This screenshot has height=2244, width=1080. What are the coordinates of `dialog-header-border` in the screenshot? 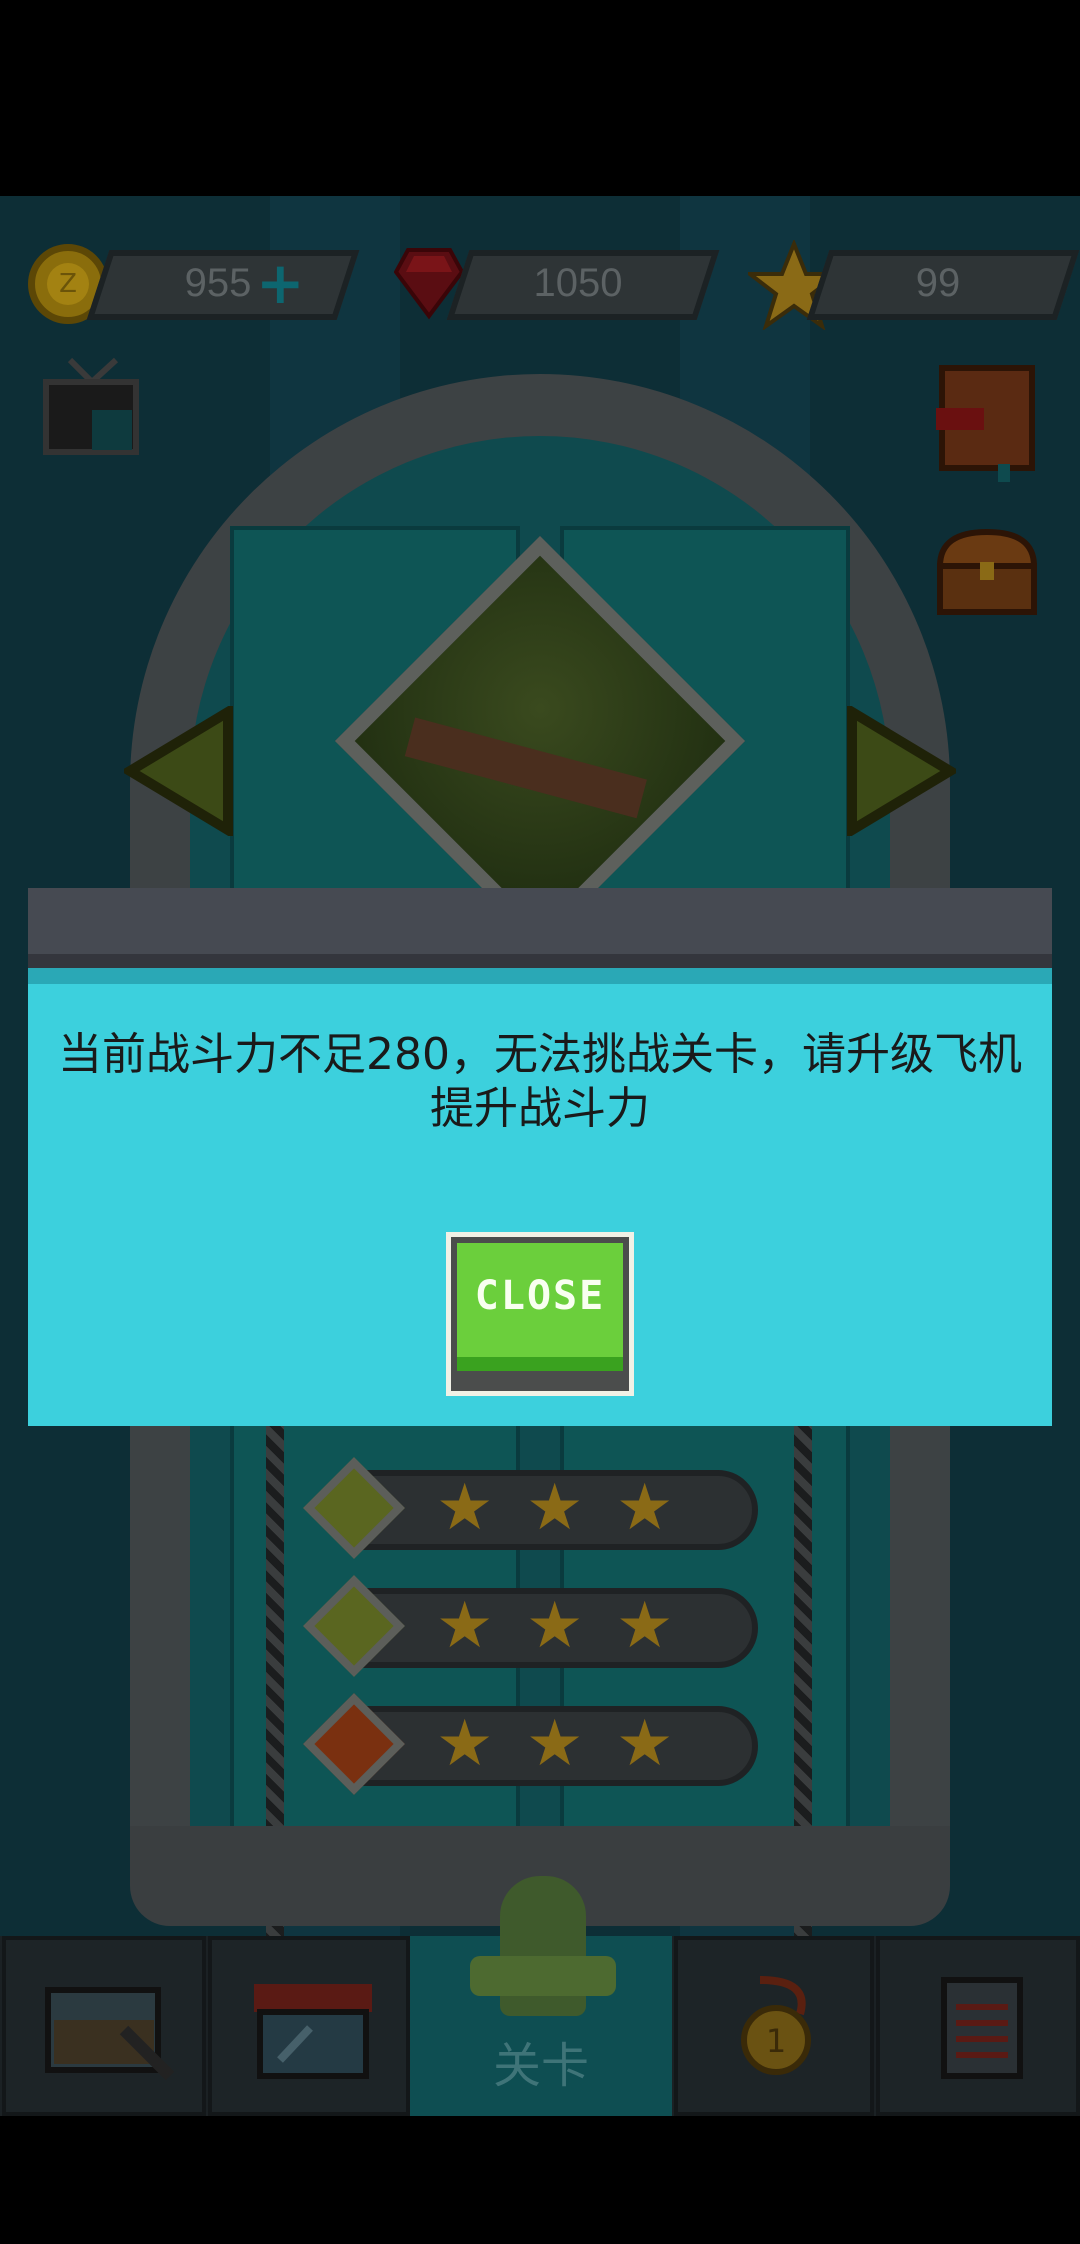 It's located at (540, 961).